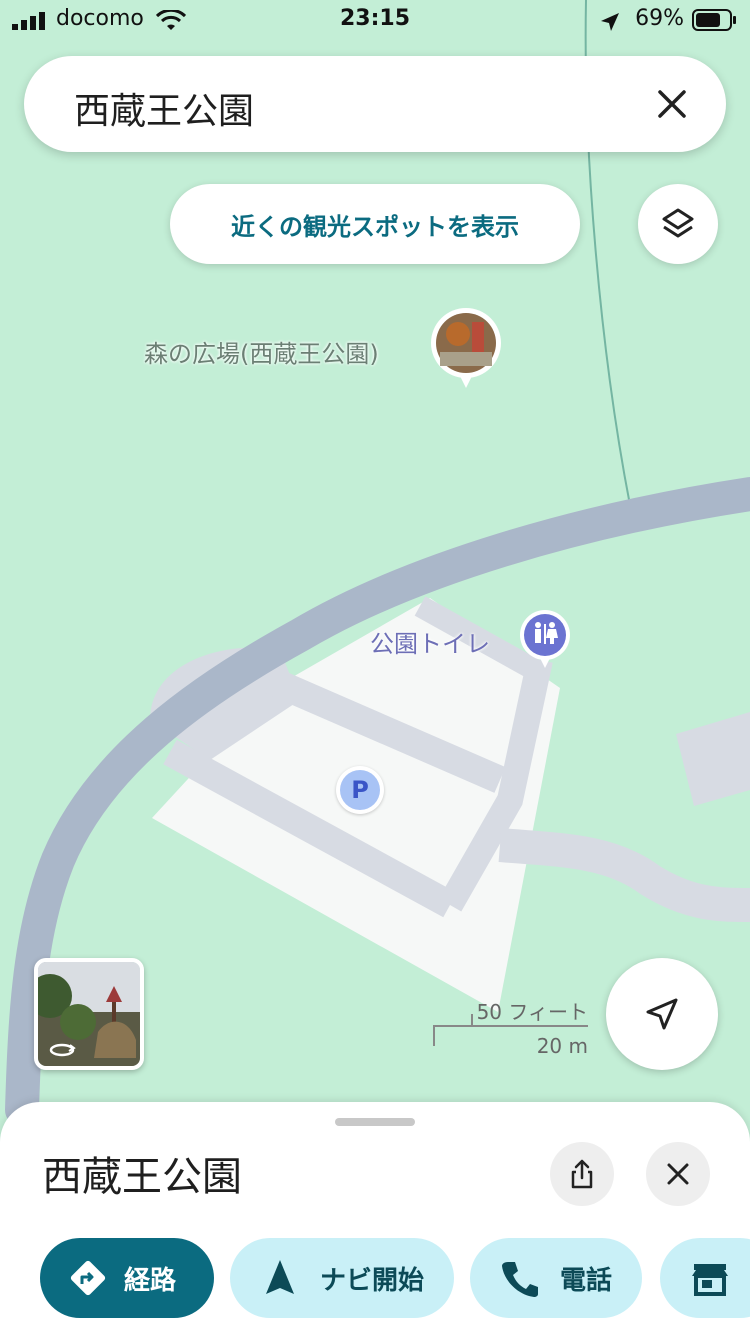 The image size is (750, 1334). What do you see at coordinates (89, 1014) in the screenshot?
I see `street-view-thumbnail` at bounding box center [89, 1014].